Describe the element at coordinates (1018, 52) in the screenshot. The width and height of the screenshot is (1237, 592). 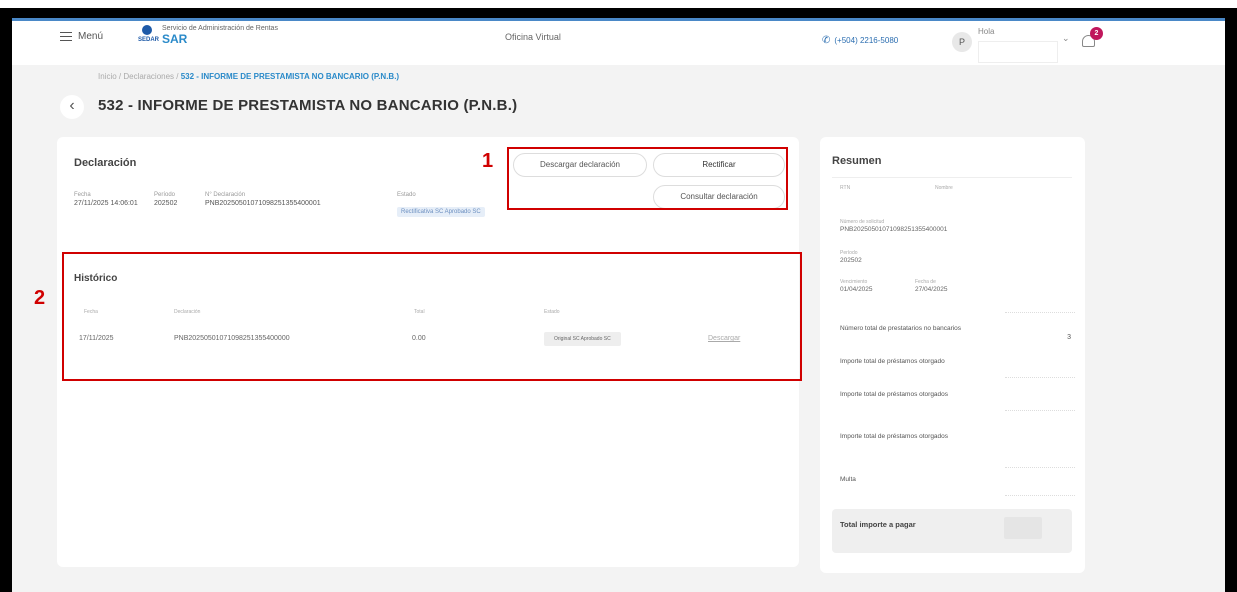
I see `user-name-field` at that location.